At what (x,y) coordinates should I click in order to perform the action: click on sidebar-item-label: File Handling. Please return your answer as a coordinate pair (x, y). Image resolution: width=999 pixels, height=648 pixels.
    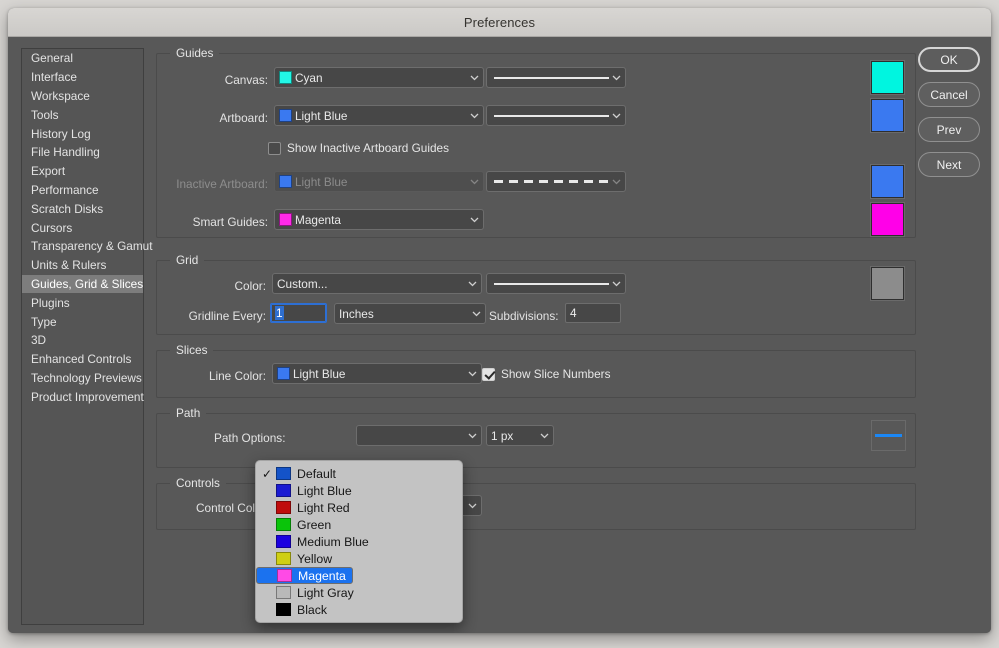
    Looking at the image, I should click on (65, 152).